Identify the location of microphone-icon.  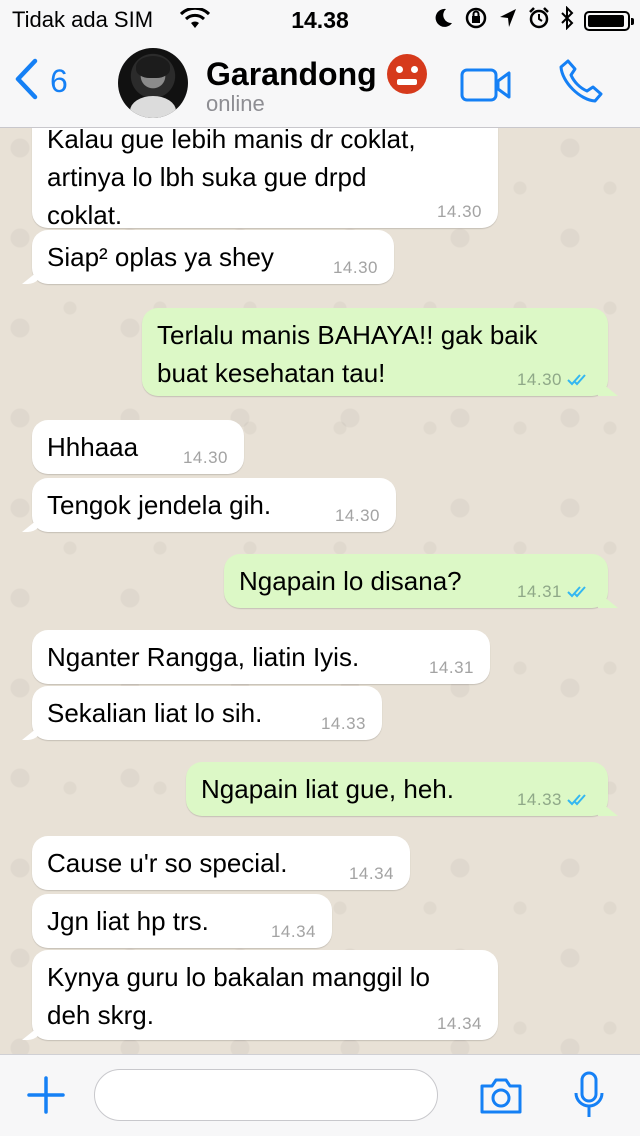
(589, 1098).